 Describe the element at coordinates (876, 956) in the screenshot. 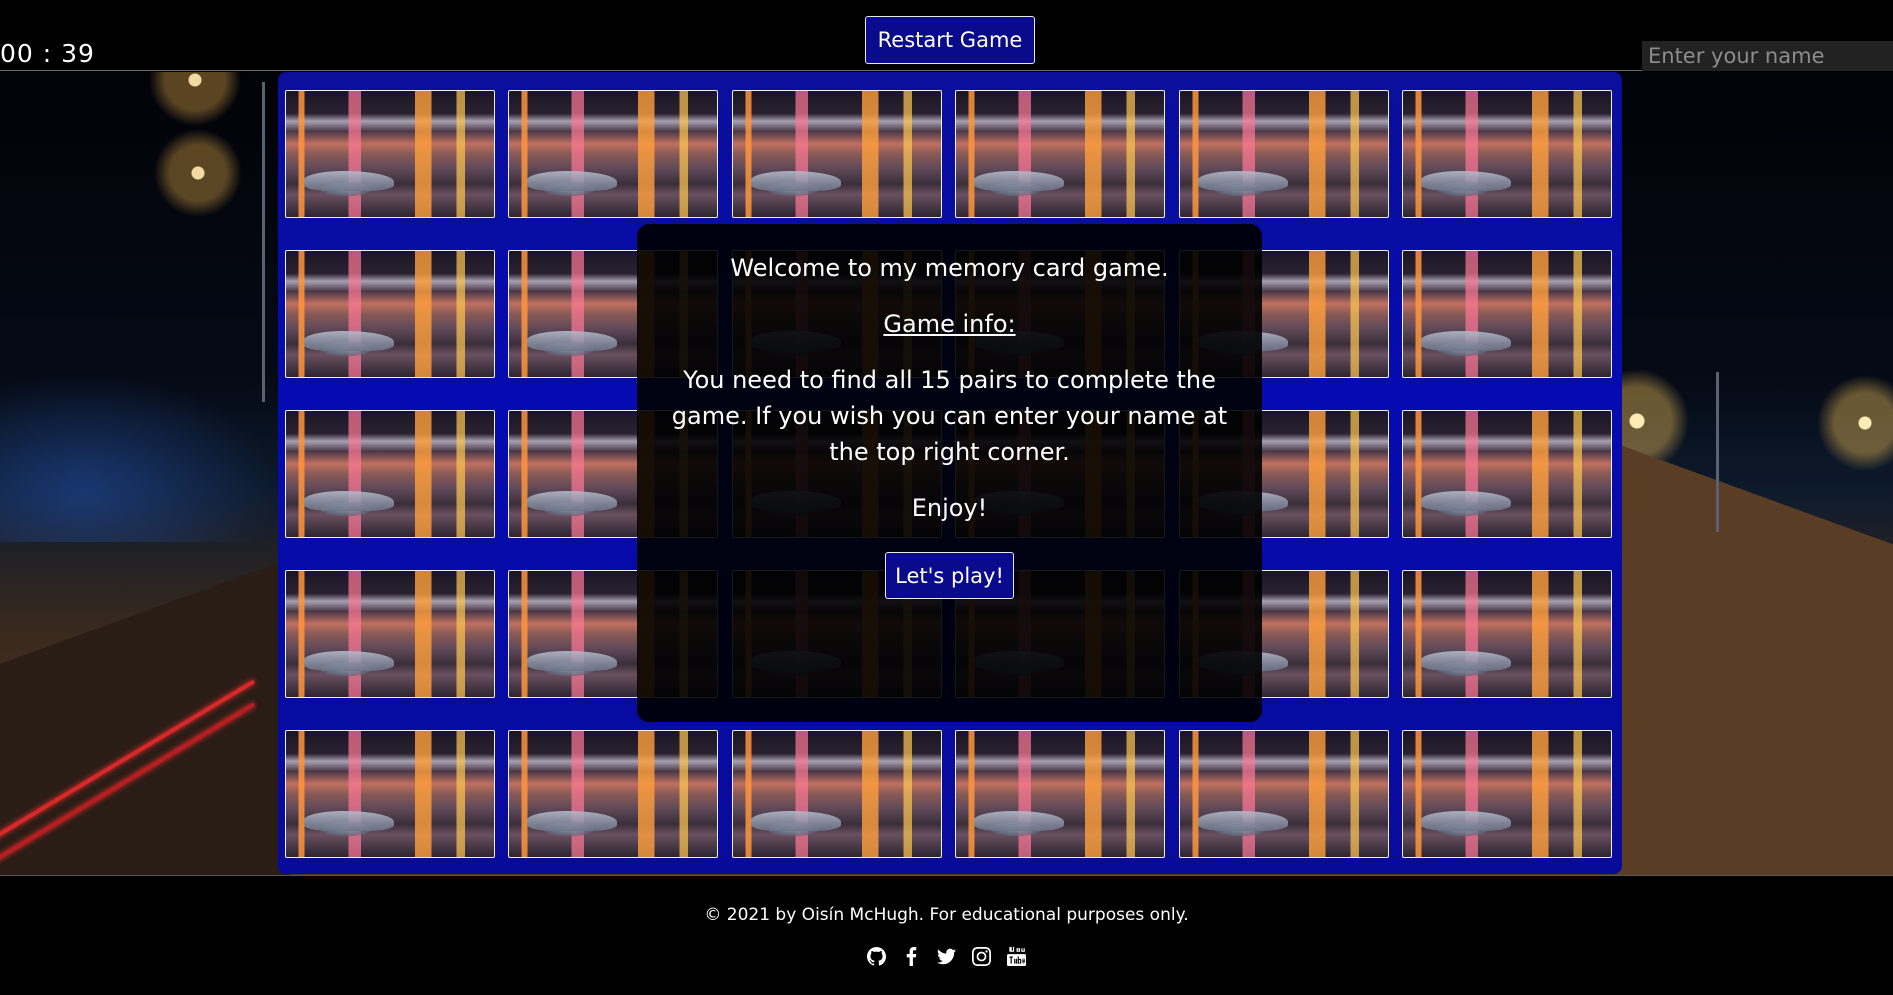

I see `github-icon` at that location.